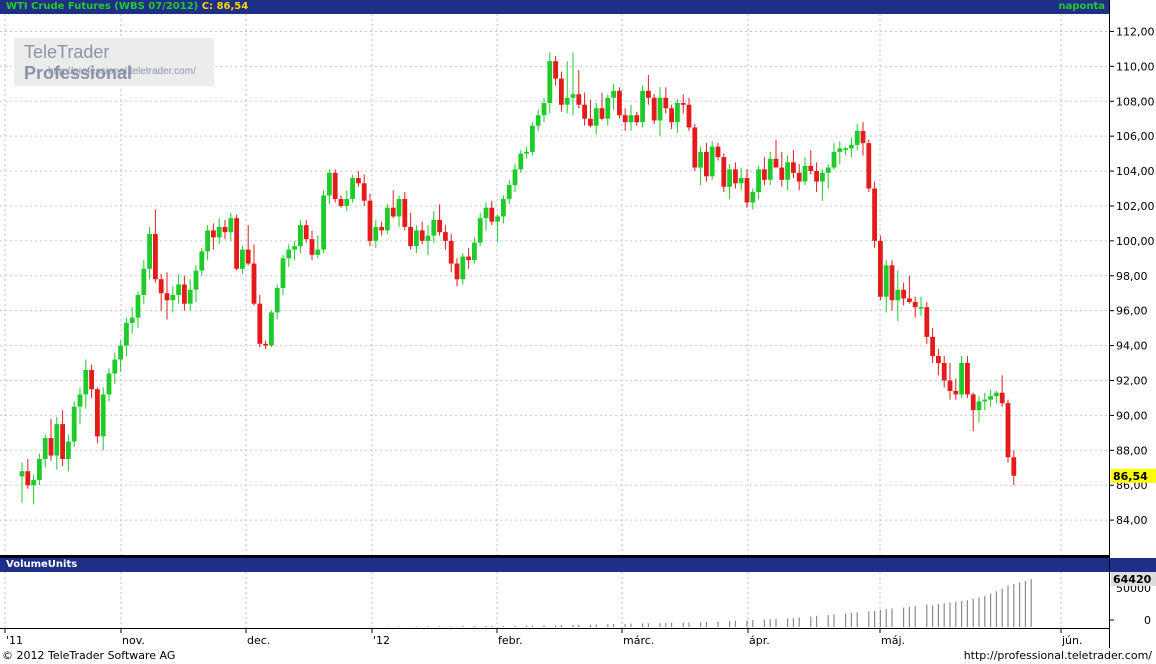  I want to click on volume-tick-zero: 0, so click(1147, 620).